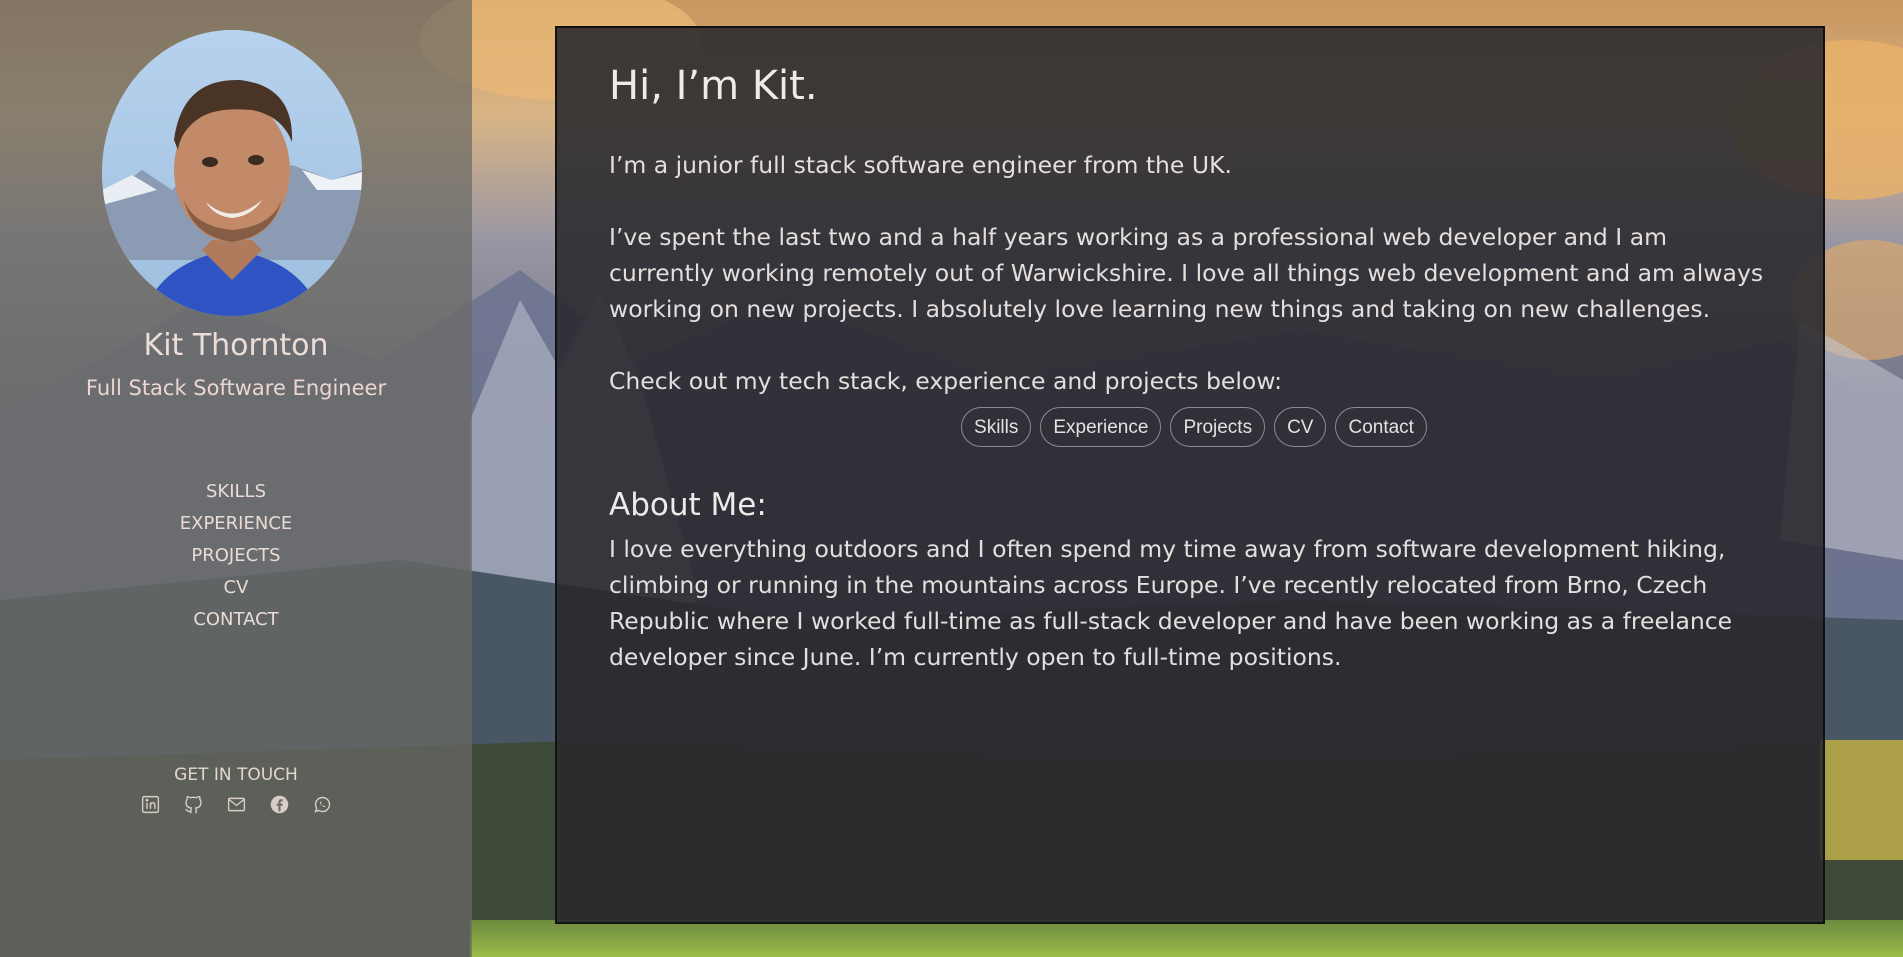 The image size is (1903, 957). Describe the element at coordinates (236, 588) in the screenshot. I see `nav-link-cv: CV` at that location.